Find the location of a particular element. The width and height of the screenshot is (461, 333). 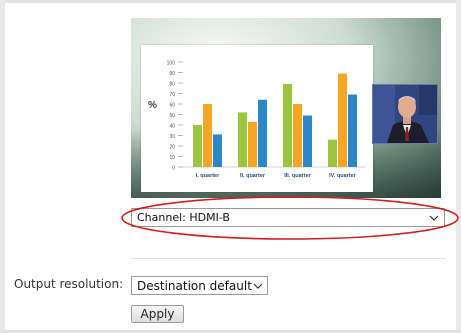

chart-y-tick-label: 30 is located at coordinates (172, 137).